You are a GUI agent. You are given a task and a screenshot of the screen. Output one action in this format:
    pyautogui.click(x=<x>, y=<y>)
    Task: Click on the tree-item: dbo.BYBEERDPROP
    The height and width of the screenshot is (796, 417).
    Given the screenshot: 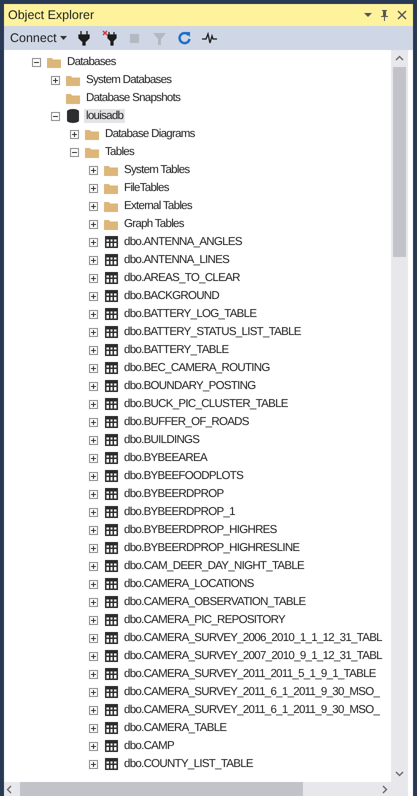 What is the action you would take?
    pyautogui.click(x=174, y=494)
    